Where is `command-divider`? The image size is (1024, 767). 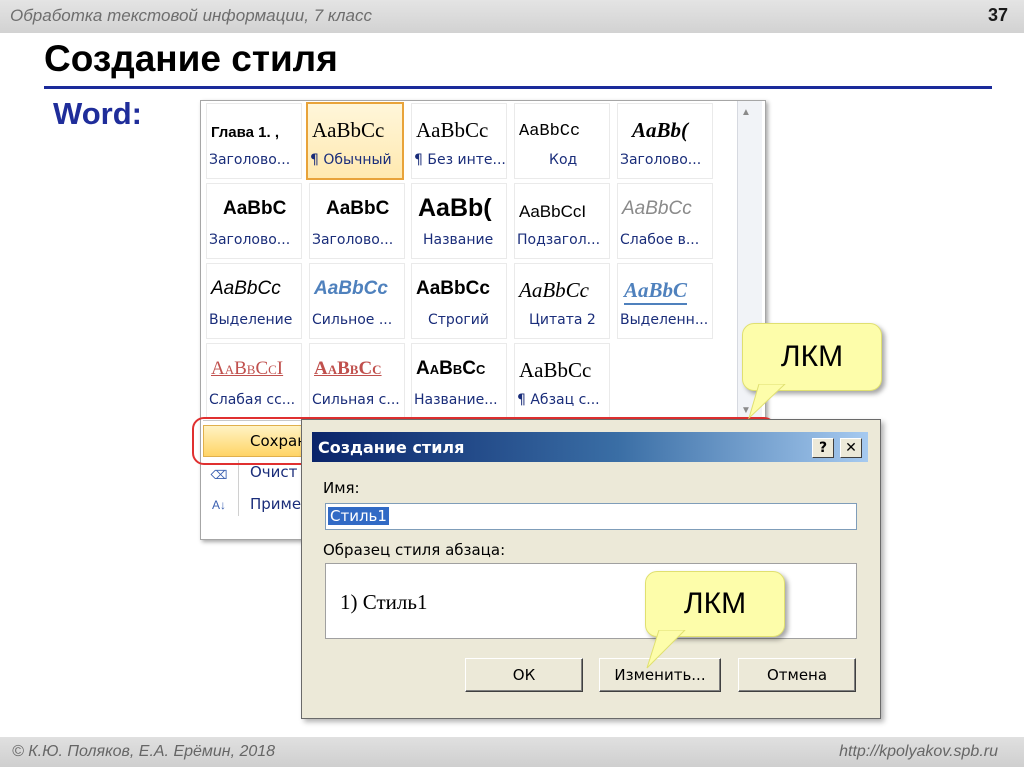 command-divider is located at coordinates (238, 488).